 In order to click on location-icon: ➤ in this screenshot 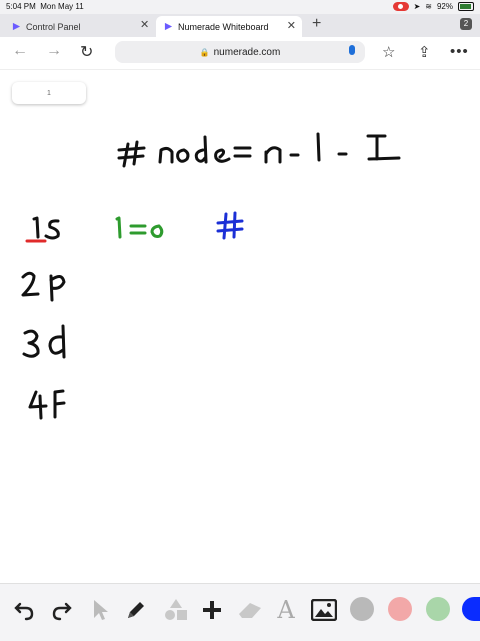, I will do `click(417, 6)`.